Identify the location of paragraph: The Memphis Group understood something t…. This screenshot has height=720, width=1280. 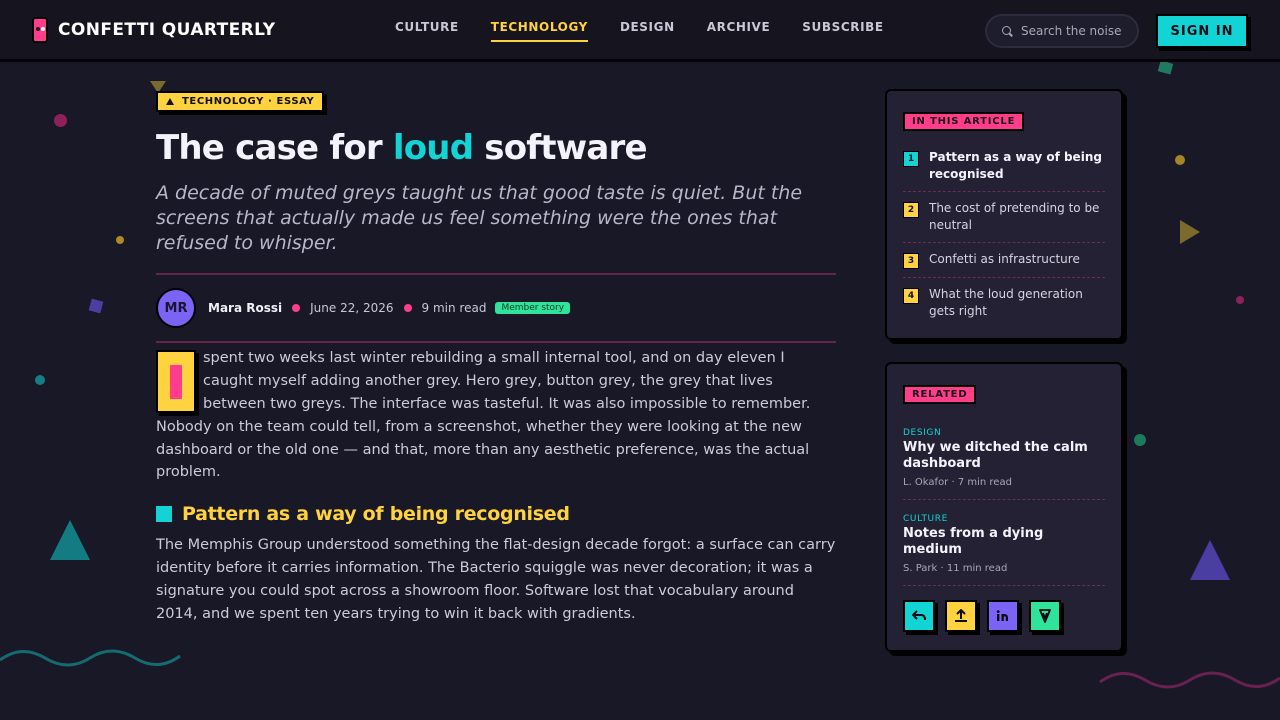
(496, 579).